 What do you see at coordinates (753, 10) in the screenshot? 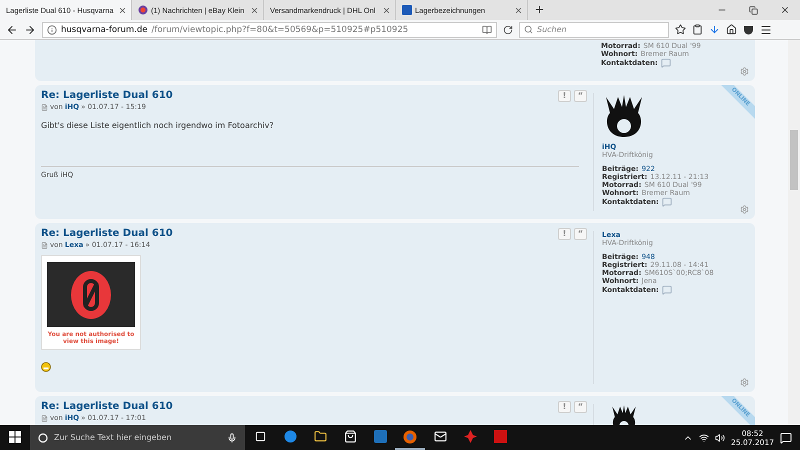
I see `restore-icon` at bounding box center [753, 10].